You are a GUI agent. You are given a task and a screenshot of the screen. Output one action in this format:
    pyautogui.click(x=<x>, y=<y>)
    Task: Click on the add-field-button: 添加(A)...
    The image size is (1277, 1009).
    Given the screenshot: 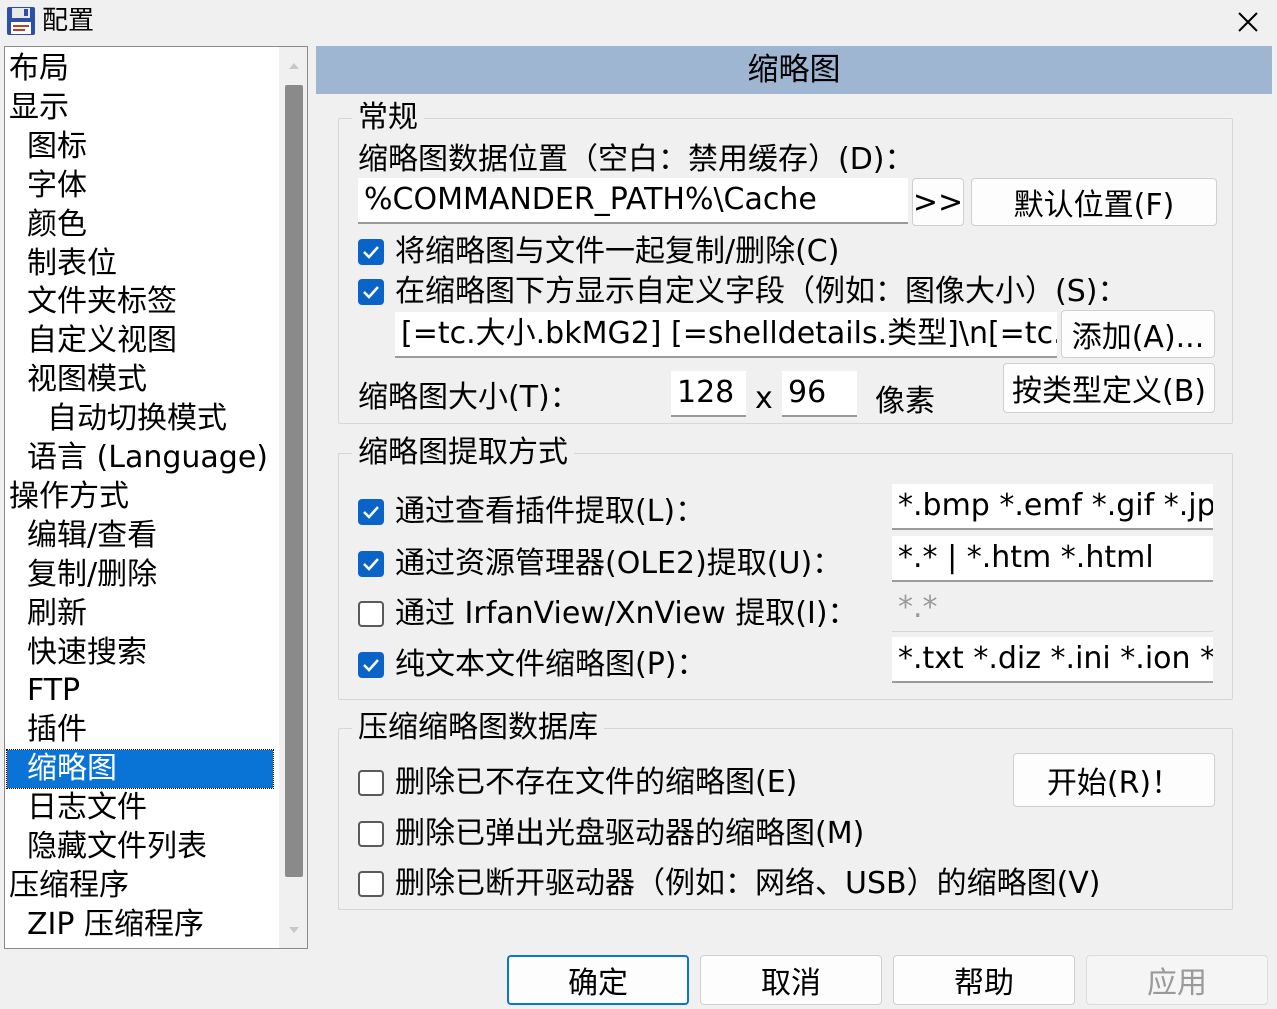 What is the action you would take?
    pyautogui.click(x=1138, y=334)
    